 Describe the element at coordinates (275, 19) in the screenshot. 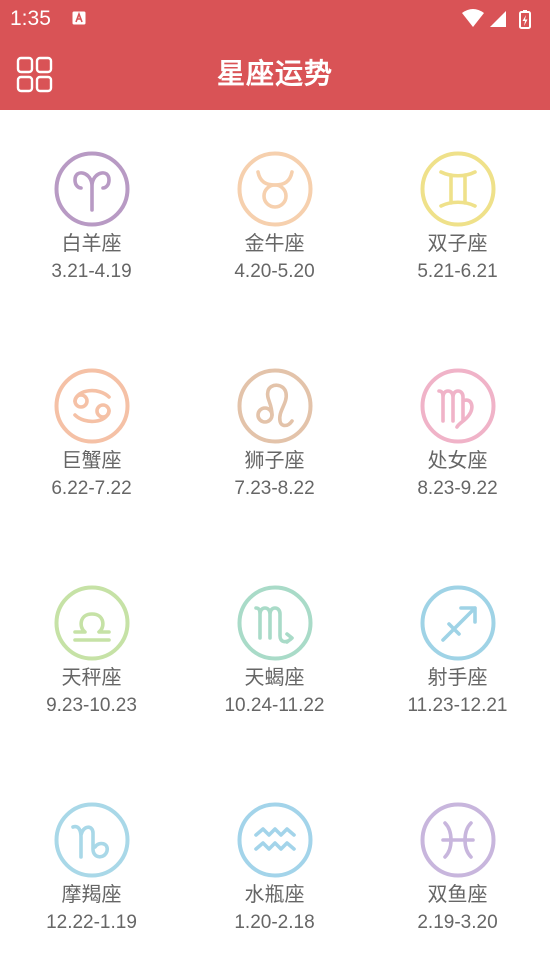

I see `status-bar: 1:35` at that location.